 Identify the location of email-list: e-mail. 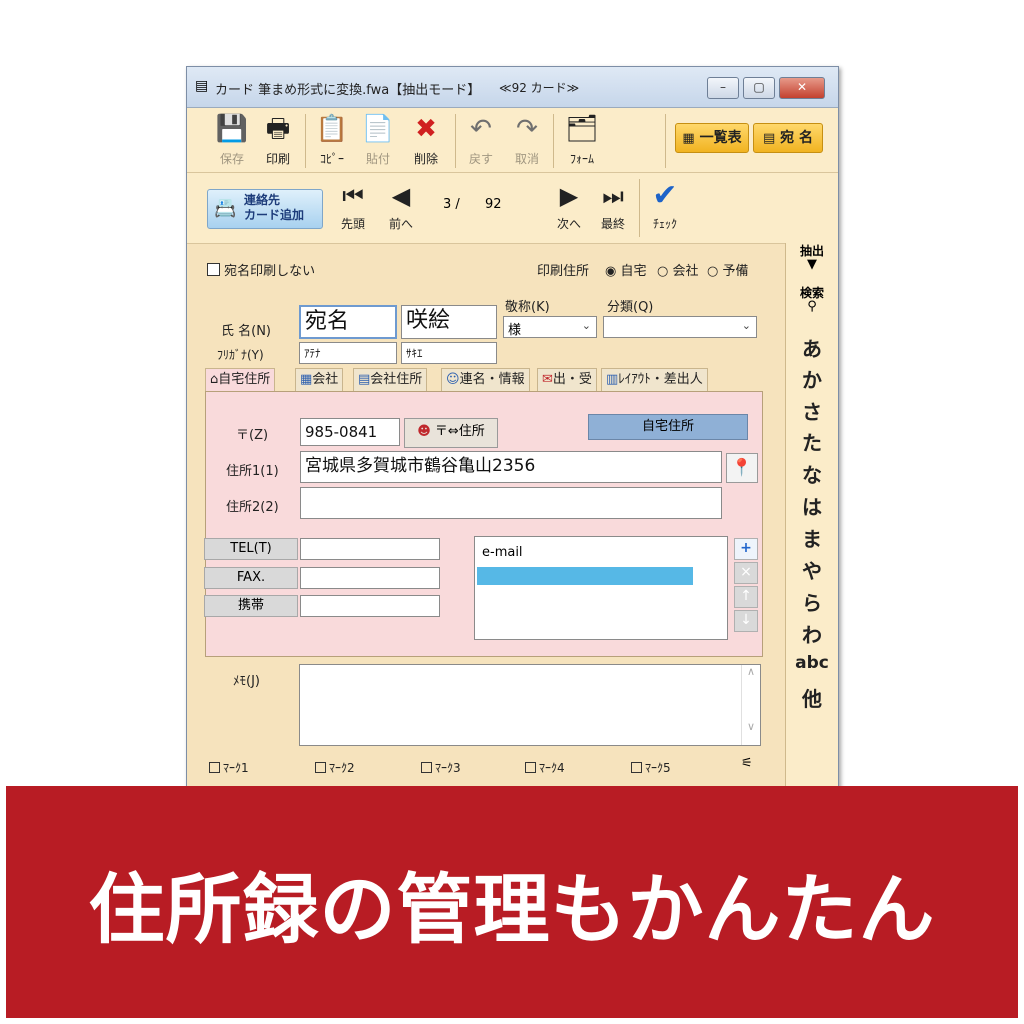
(601, 588).